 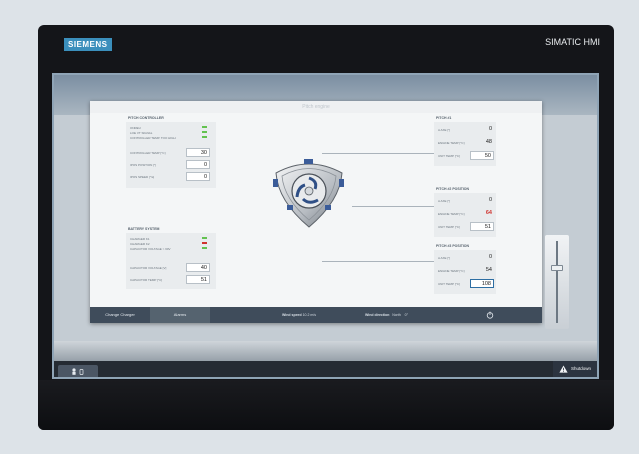 What do you see at coordinates (148, 268) in the screenshot?
I see `capacitor-voltage-label: CAPACITOR VOLTAGE [V]` at bounding box center [148, 268].